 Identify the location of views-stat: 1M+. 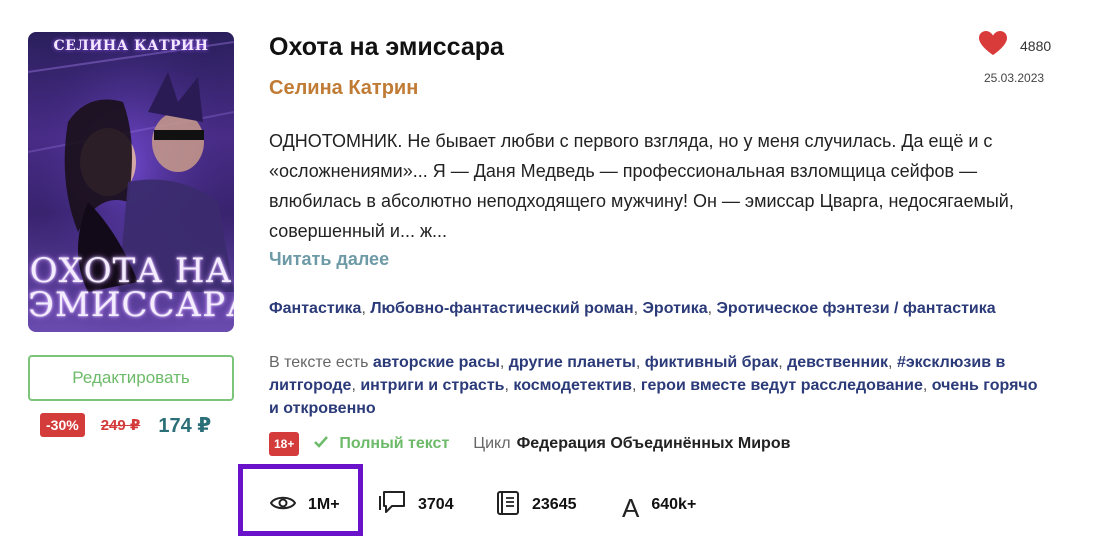
(304, 505).